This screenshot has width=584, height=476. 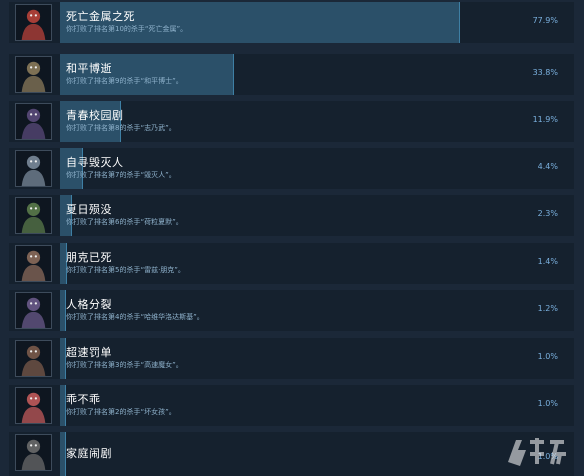 I want to click on unlock-percentage: 77.9%, so click(x=545, y=20).